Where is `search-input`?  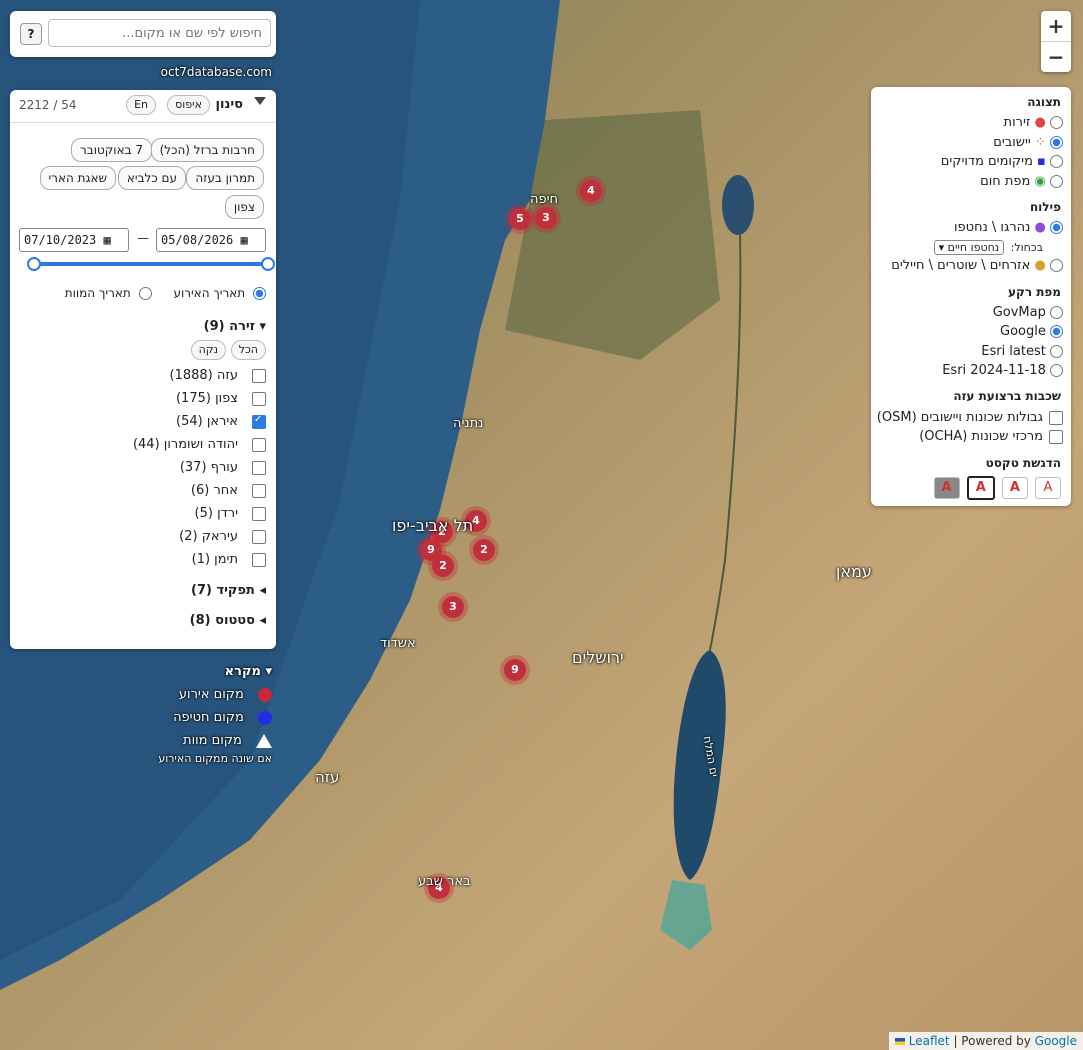
search-input is located at coordinates (159, 33).